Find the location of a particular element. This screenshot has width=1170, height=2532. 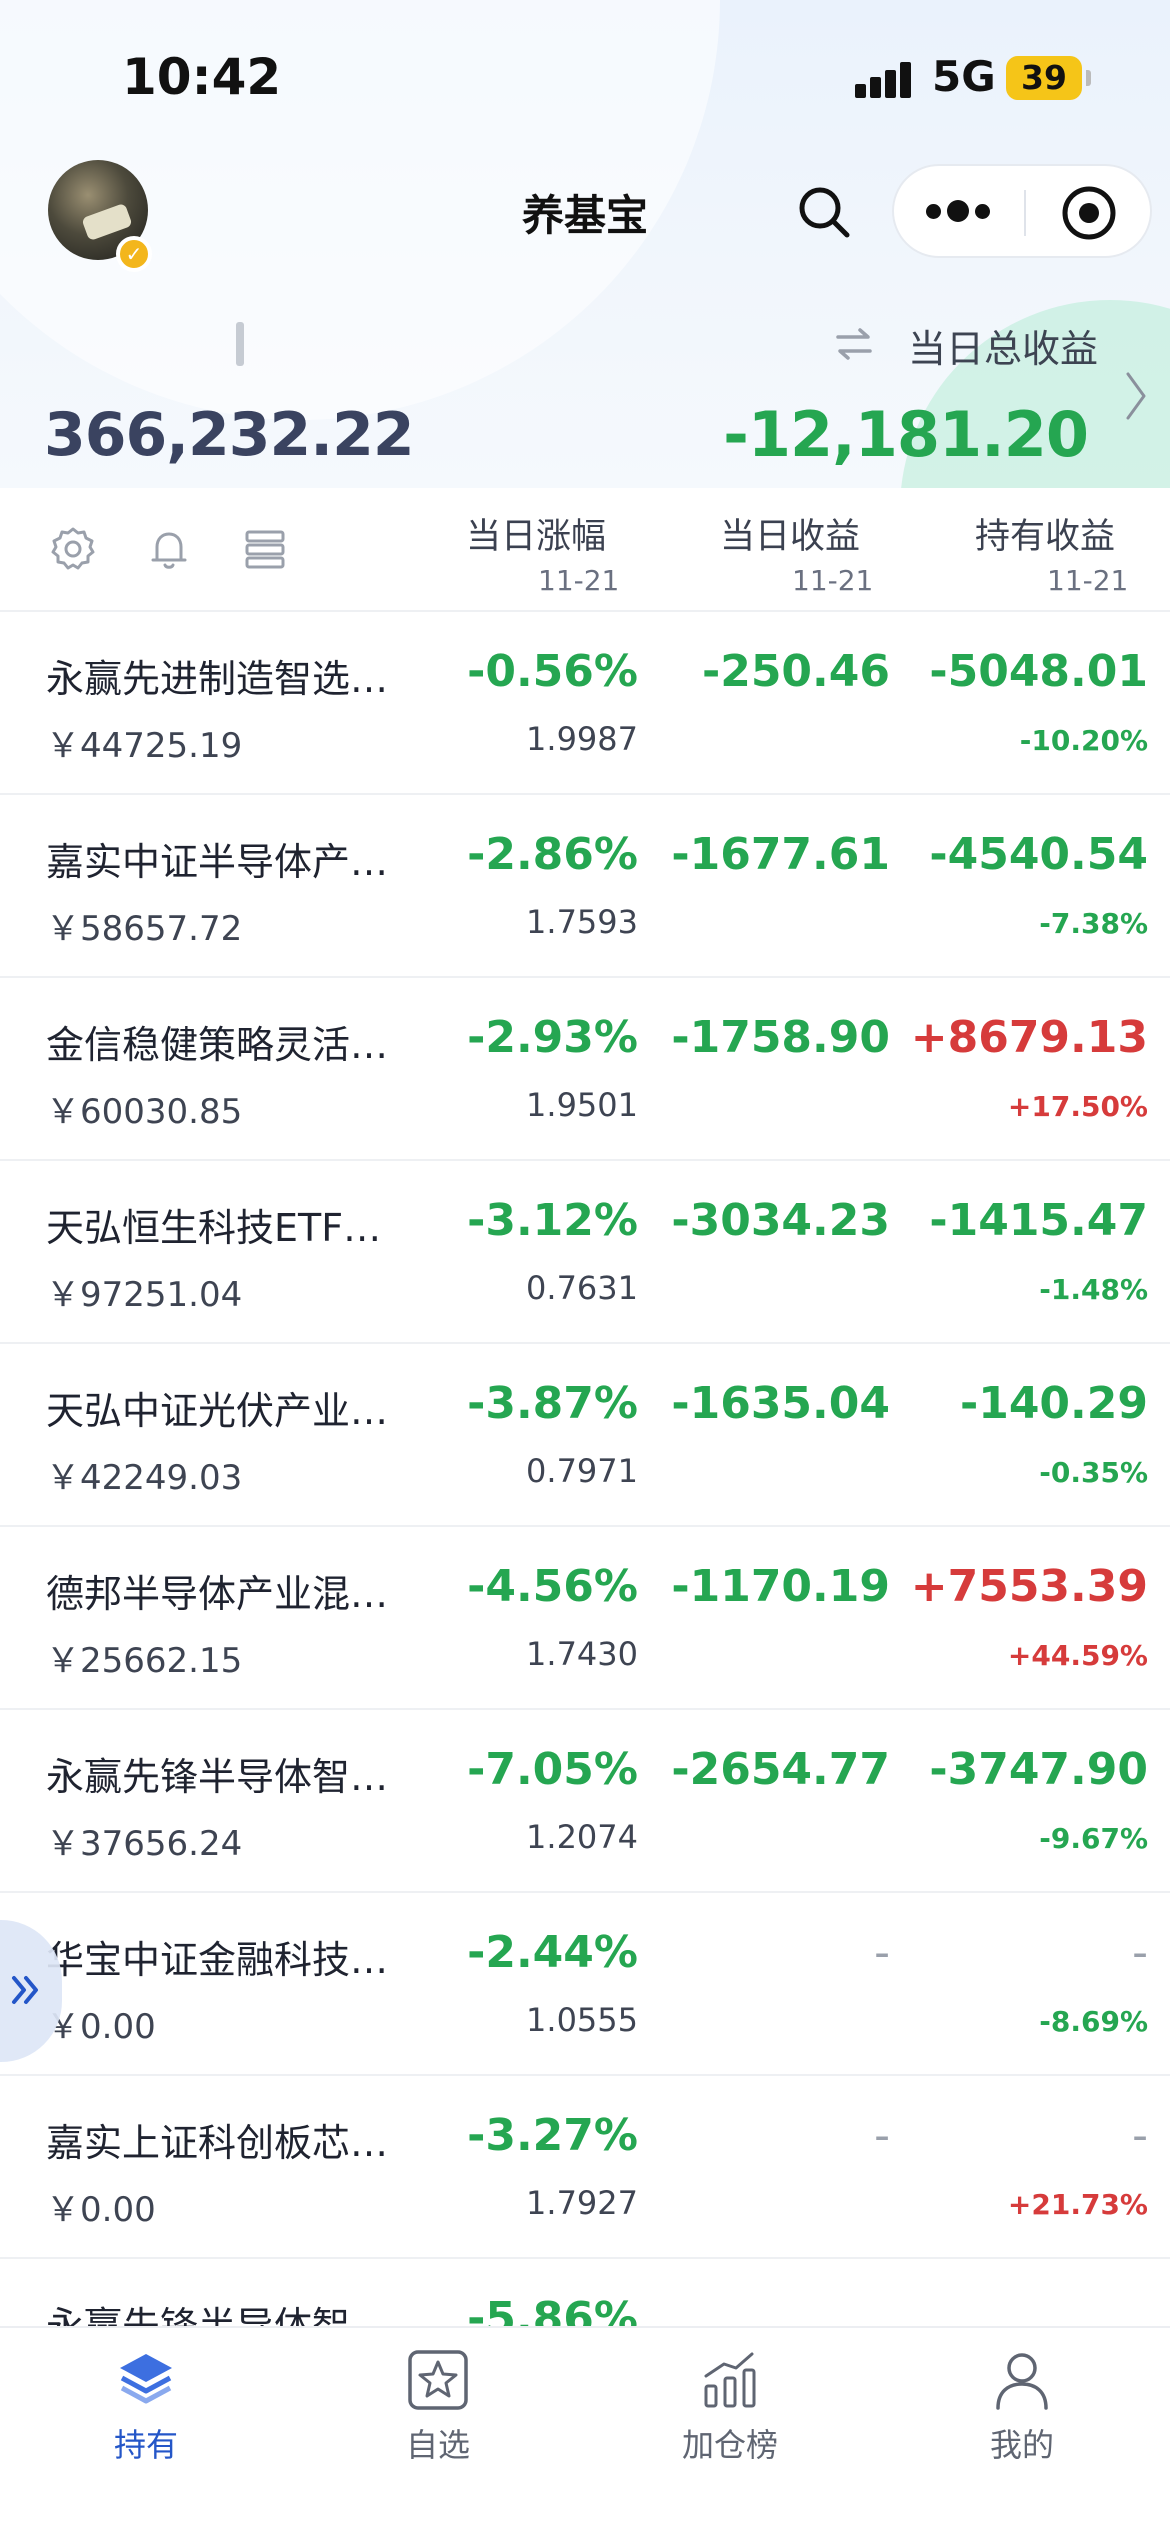

daily-total-label: 当日总收益 is located at coordinates (1003, 345).